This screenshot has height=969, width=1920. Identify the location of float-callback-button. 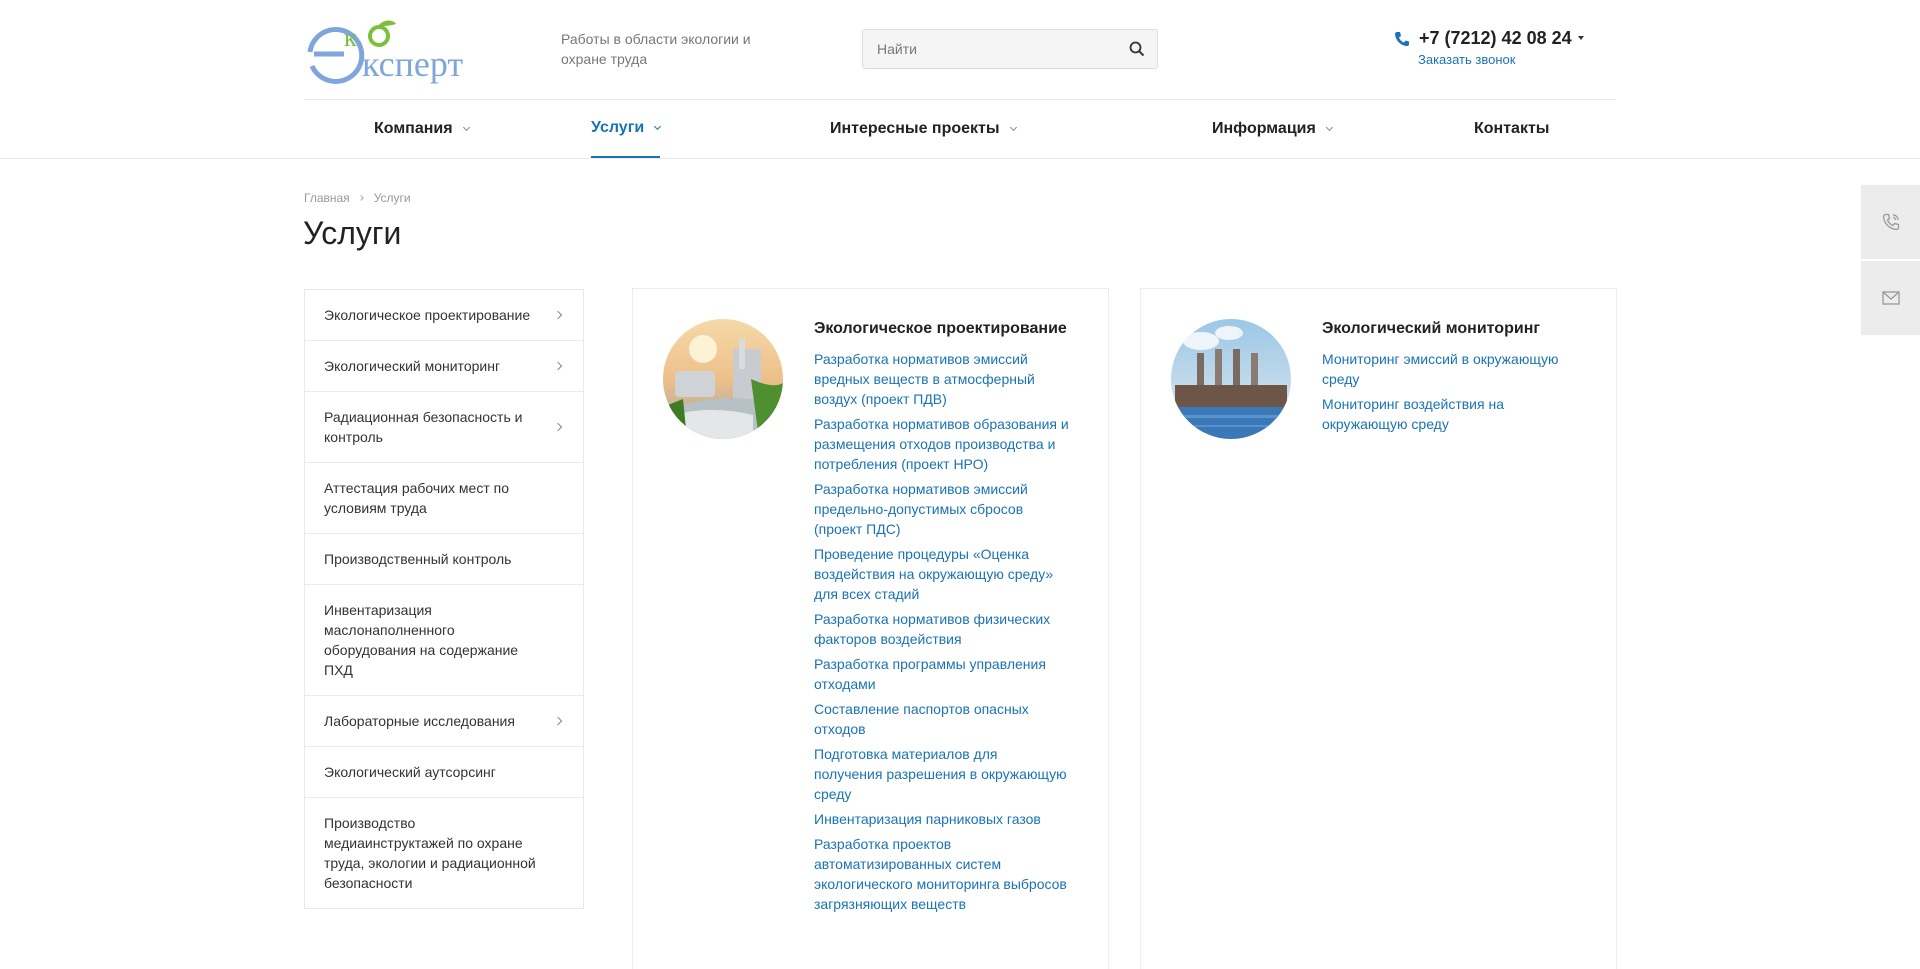
(1890, 222).